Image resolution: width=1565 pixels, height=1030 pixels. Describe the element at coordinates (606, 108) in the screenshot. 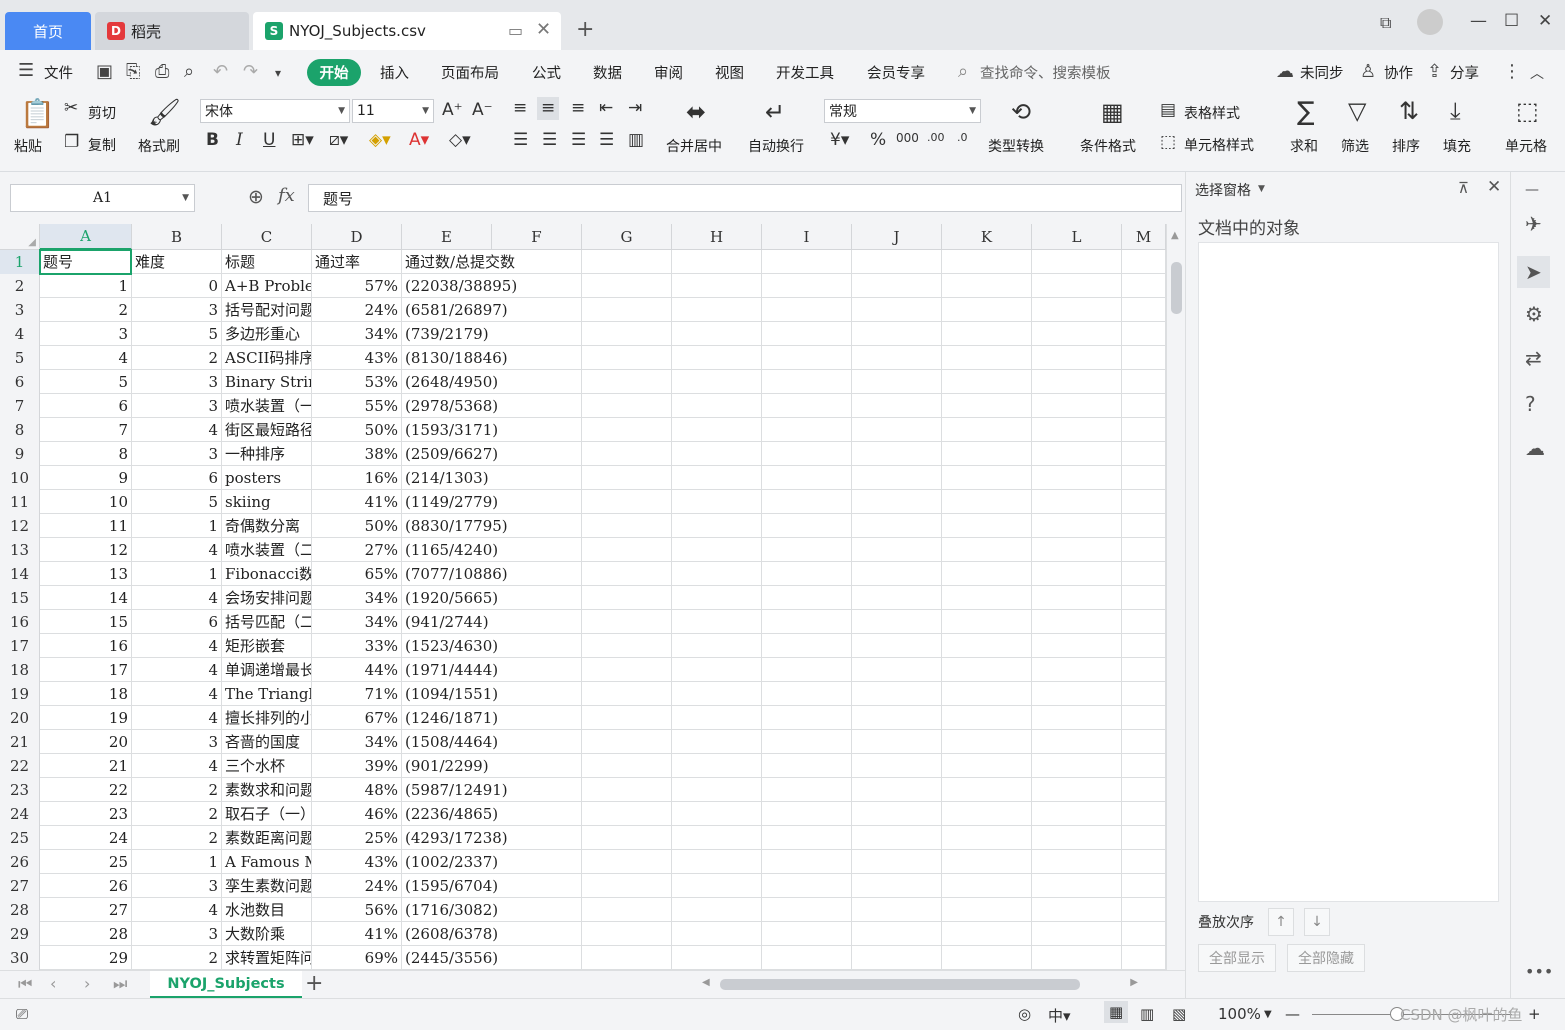

I see `indent-decrease-icon: ⇤` at that location.